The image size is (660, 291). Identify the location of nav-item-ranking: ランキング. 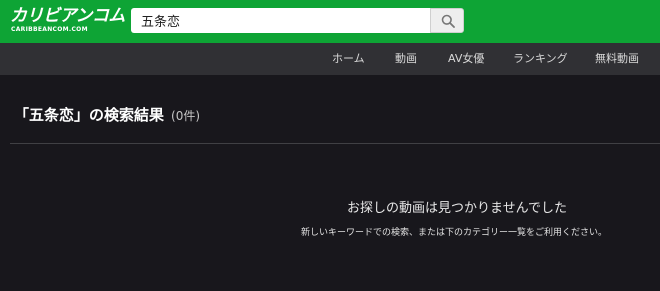
(540, 59).